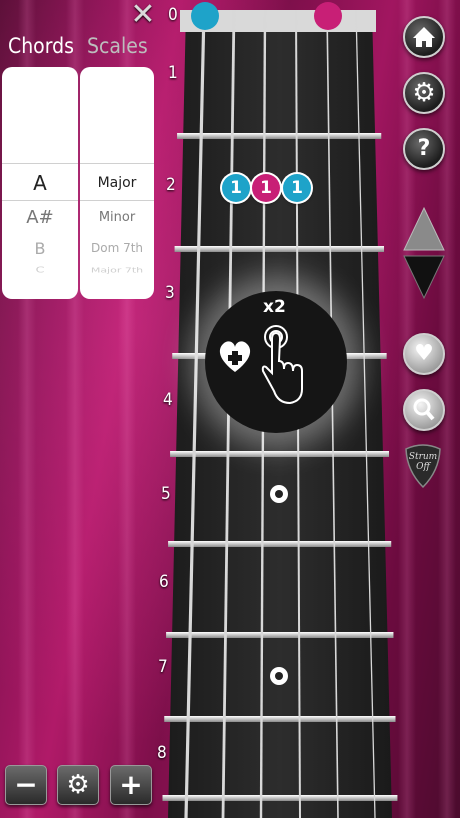  Describe the element at coordinates (166, 494) in the screenshot. I see `fret-number: 5` at that location.